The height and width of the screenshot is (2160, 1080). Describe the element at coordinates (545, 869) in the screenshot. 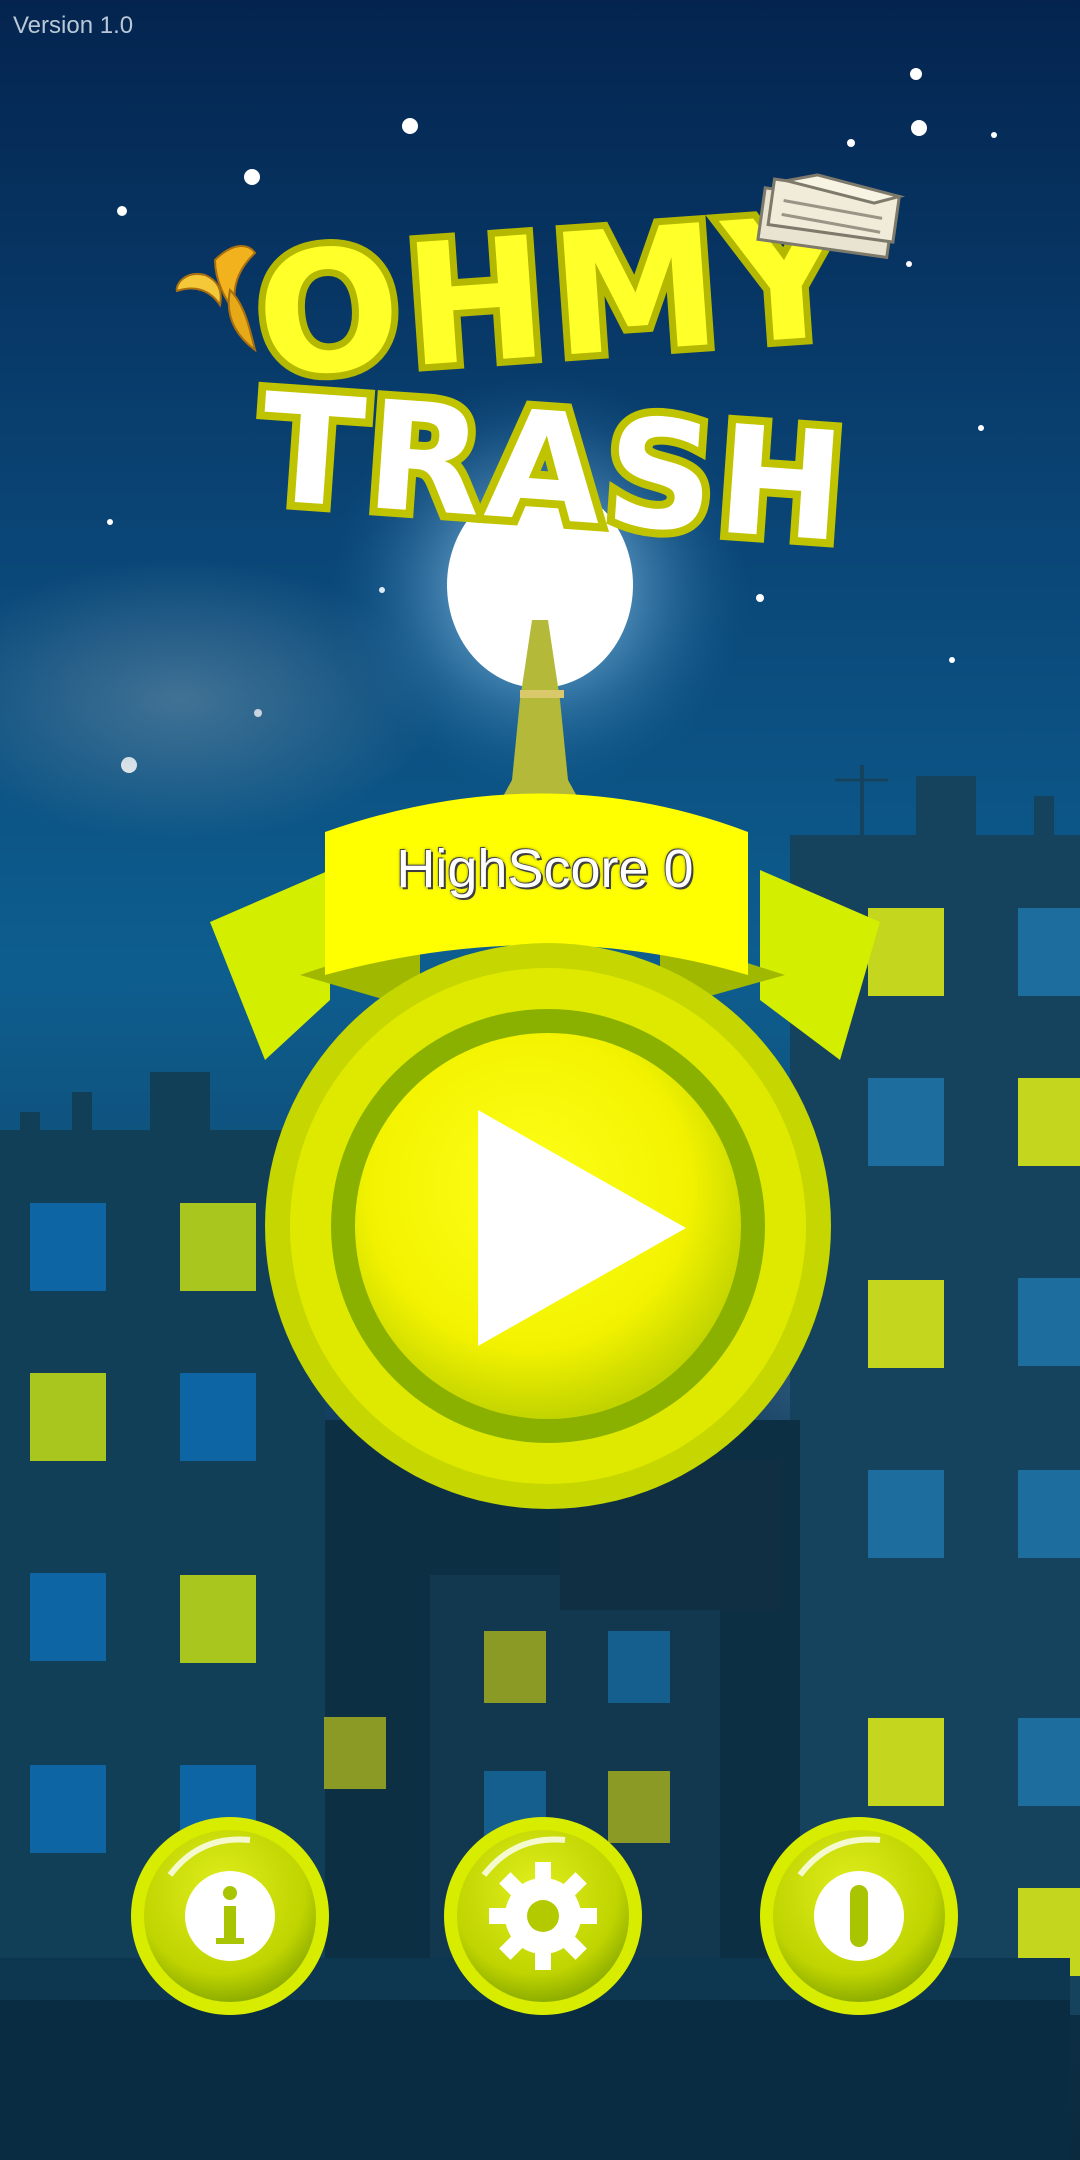

I see `highscore-text: HighScore 0` at that location.